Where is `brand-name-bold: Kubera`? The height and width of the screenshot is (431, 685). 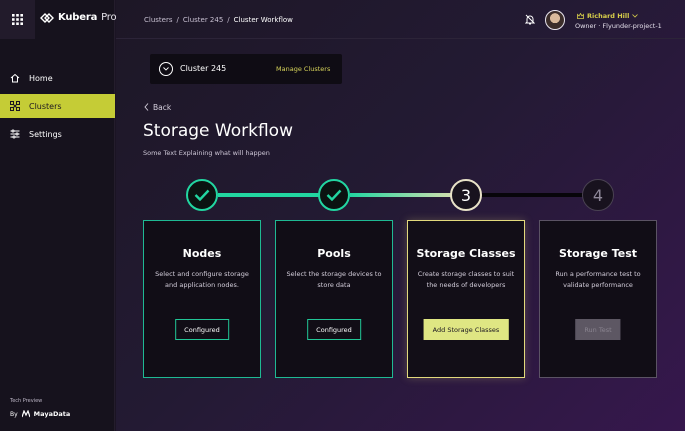
brand-name-bold: Kubera is located at coordinates (78, 17).